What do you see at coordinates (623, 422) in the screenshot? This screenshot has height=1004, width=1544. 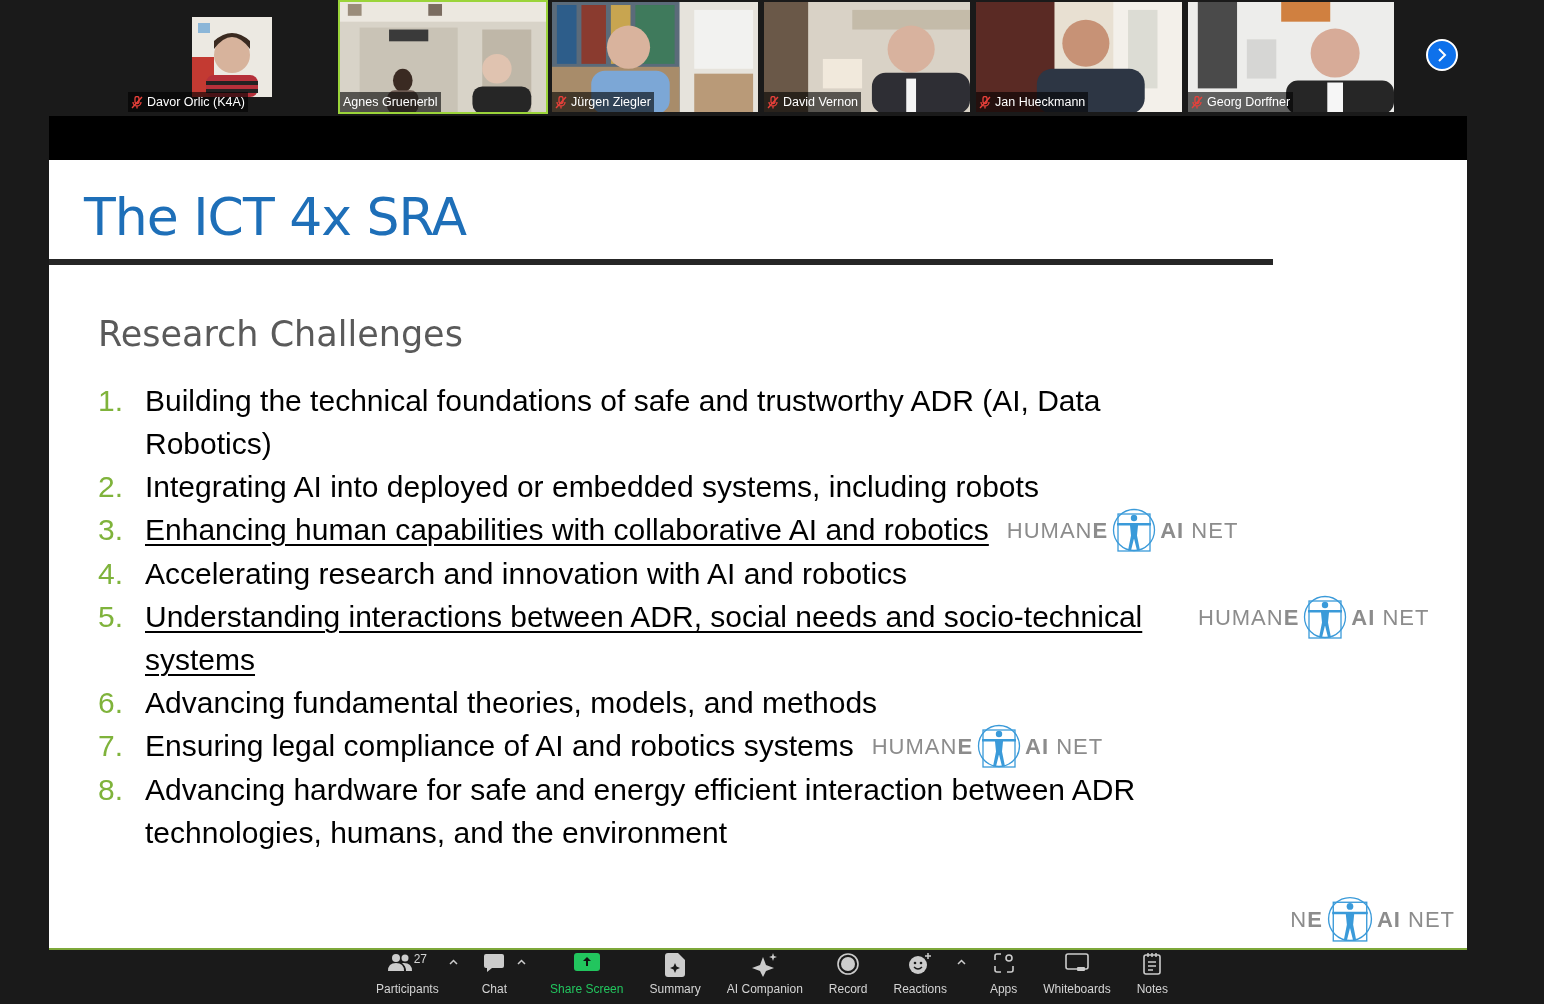 I see `list-item-text: Building the technical foundations of safe and trustworthy ADR (AI, Data Robotics)` at bounding box center [623, 422].